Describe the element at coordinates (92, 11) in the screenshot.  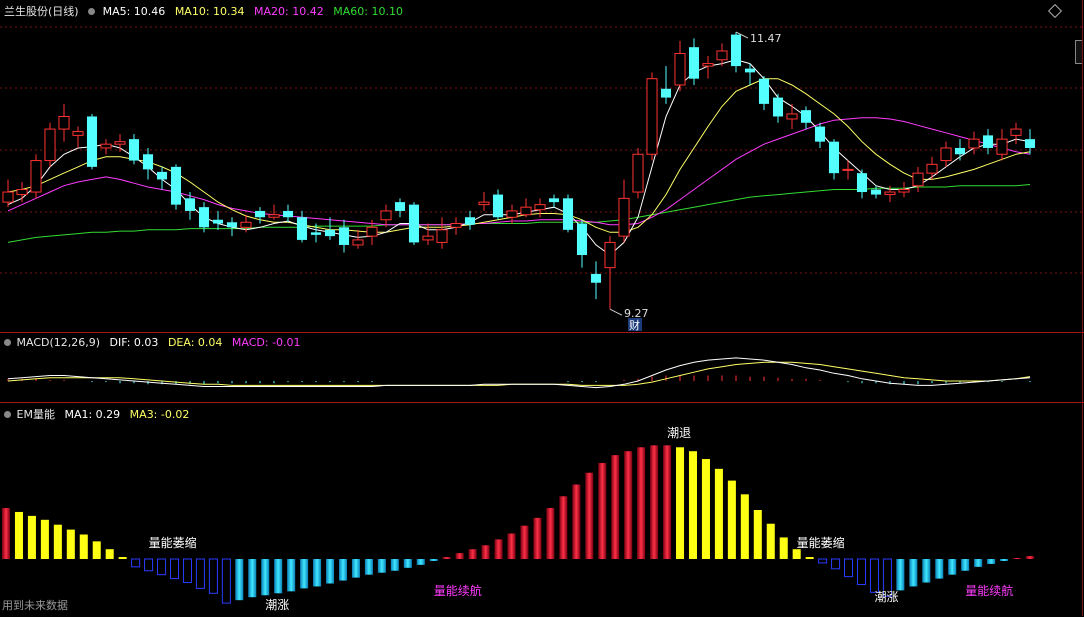
I see `legend-toggle-icon` at that location.